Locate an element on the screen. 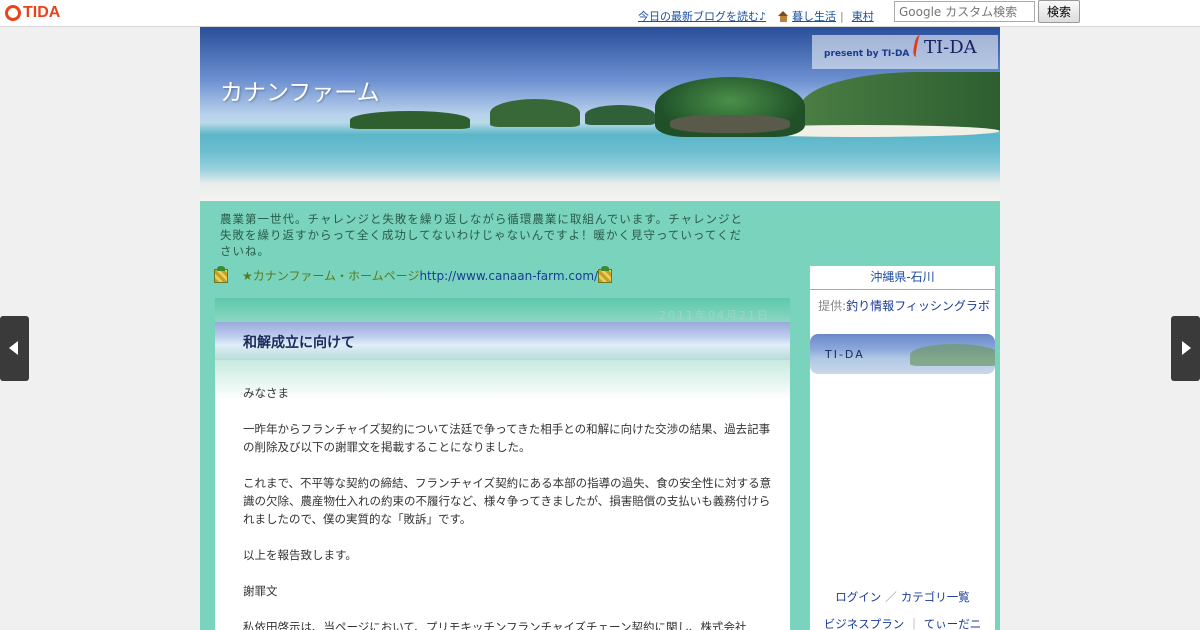 Image resolution: width=1200 pixels, height=630 pixels. tida-logo: TIDA is located at coordinates (32, 13).